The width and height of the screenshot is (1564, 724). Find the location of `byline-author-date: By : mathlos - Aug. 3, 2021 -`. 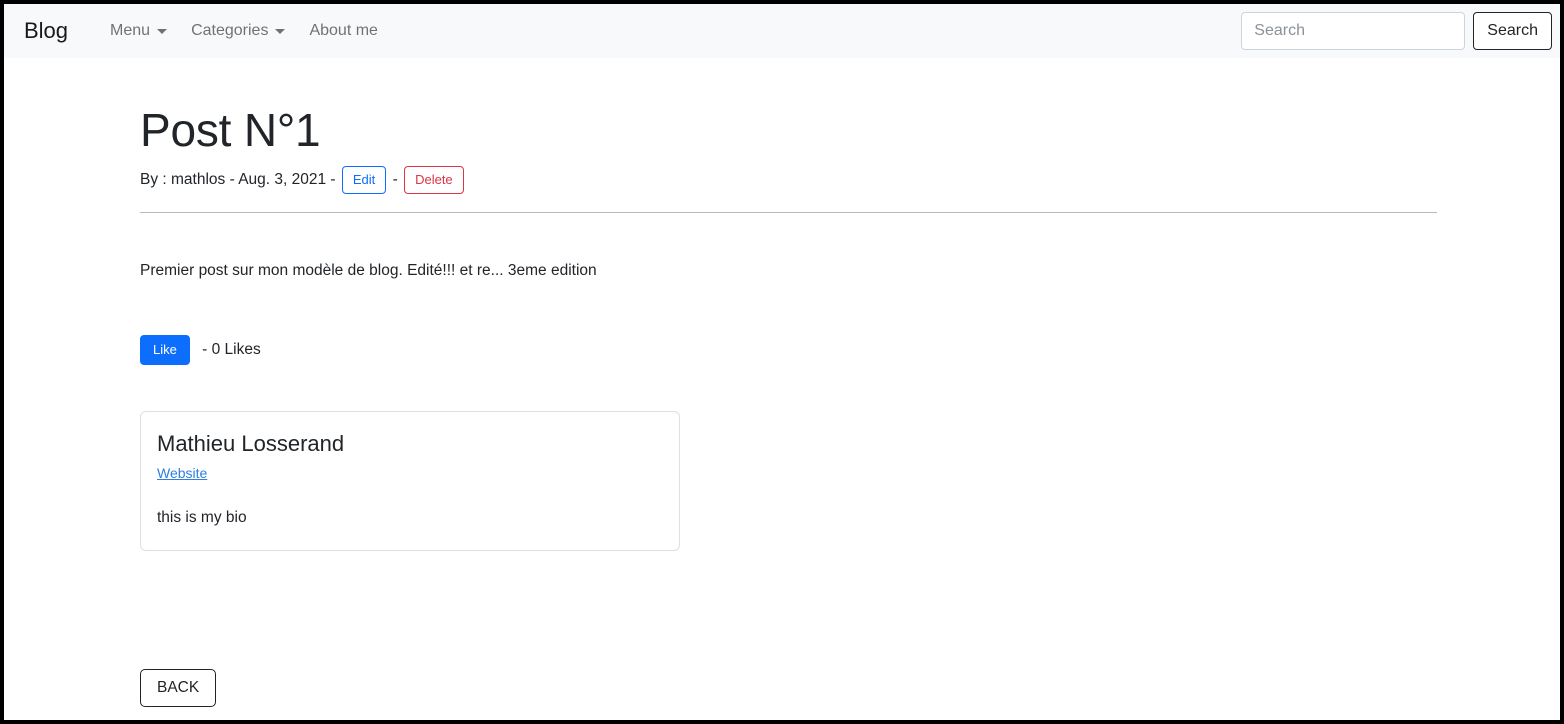

byline-author-date: By : mathlos - Aug. 3, 2021 - is located at coordinates (240, 179).